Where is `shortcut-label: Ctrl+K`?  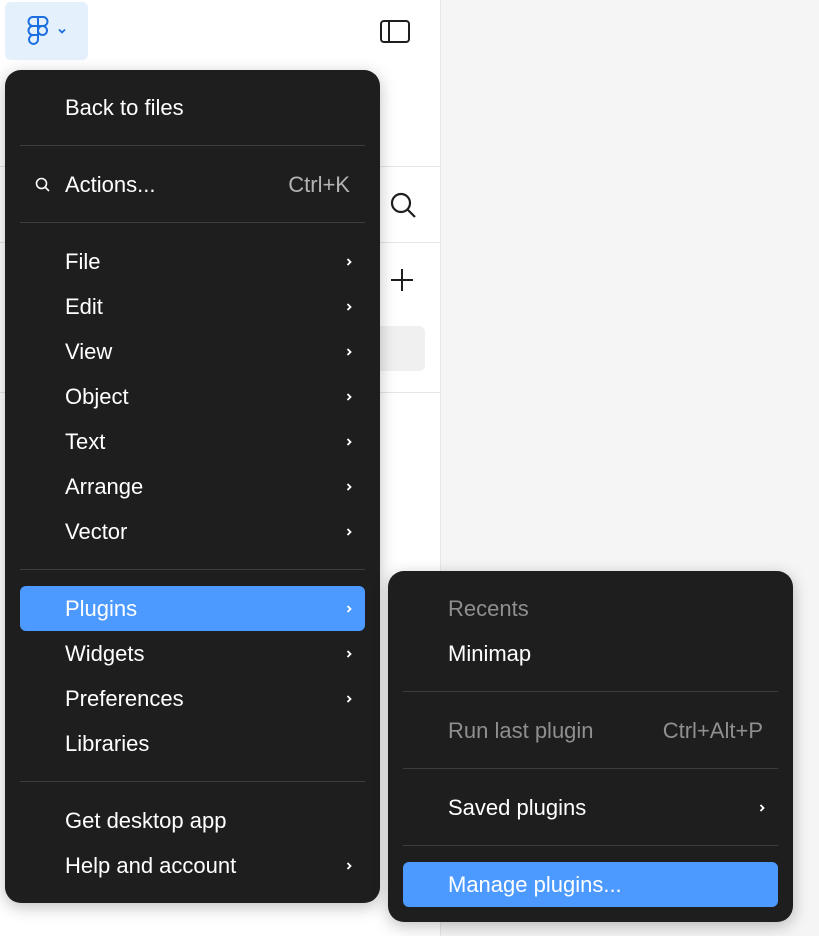
shortcut-label: Ctrl+K is located at coordinates (319, 184).